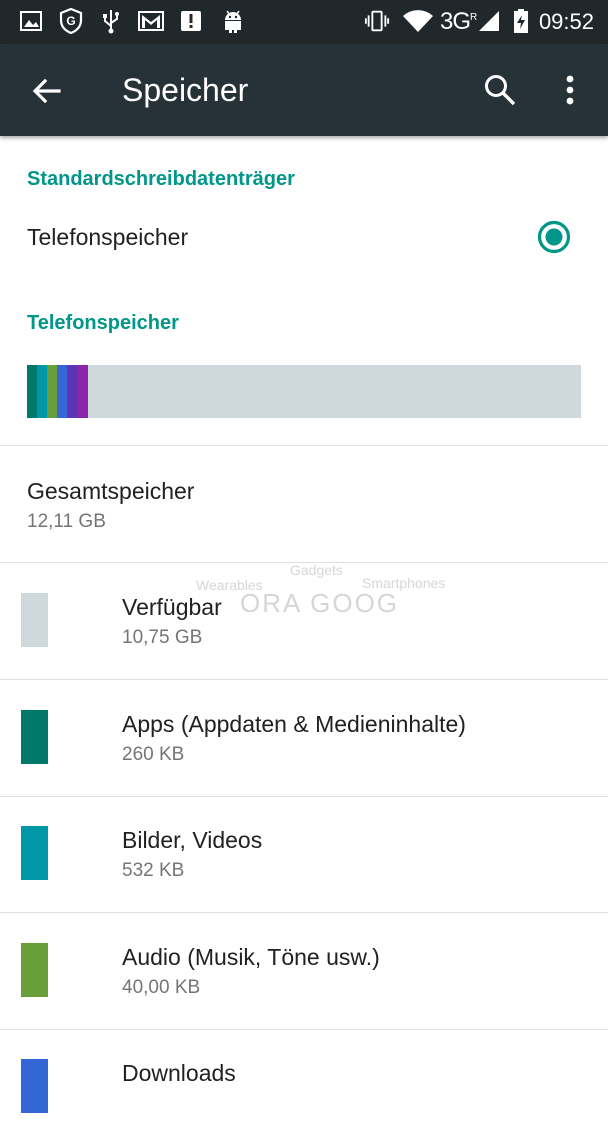 The image size is (608, 1144). I want to click on storage-category-row: Downloads, so click(304, 1086).